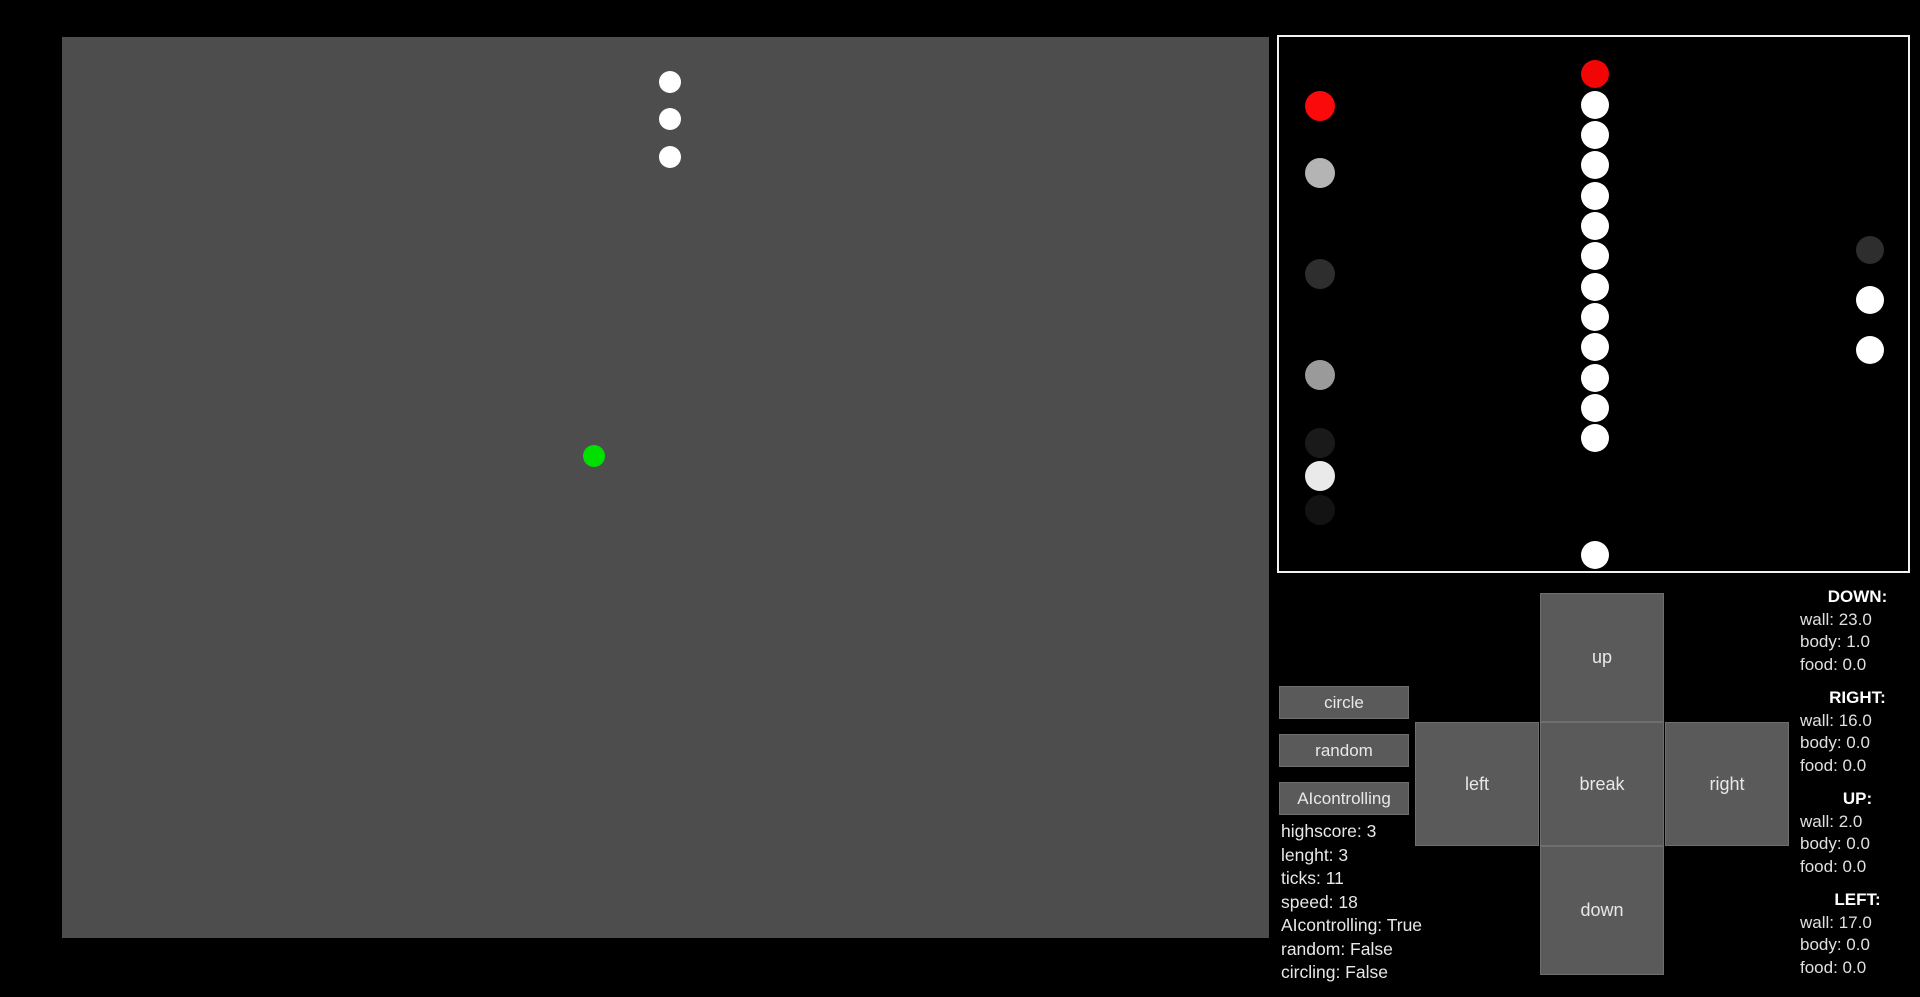 The image size is (1920, 997). I want to click on sensor-direction-label: RIGHT:, so click(1857, 697).